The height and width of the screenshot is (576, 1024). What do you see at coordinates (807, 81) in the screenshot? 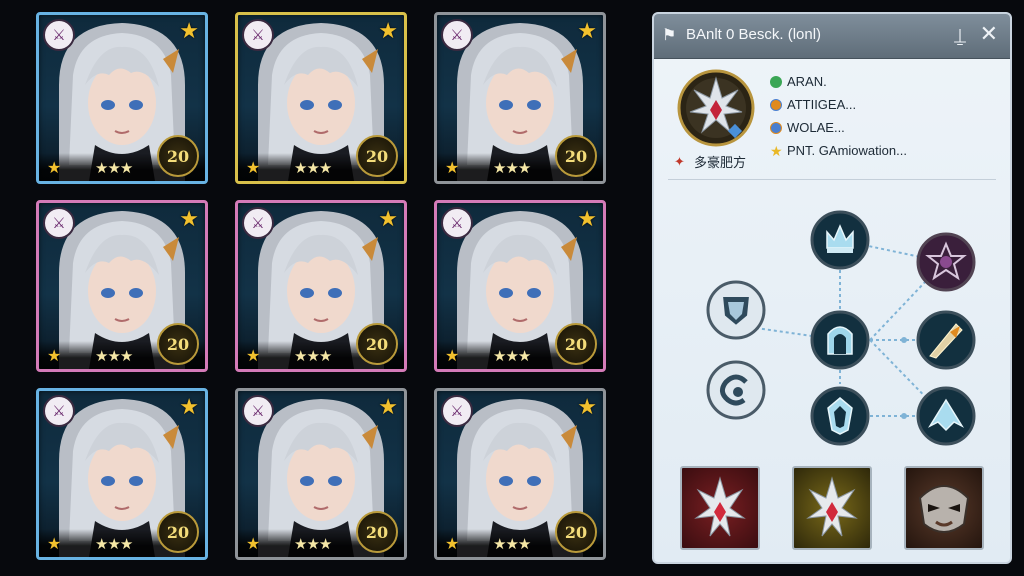
I see `stat-label: ARAN.` at bounding box center [807, 81].